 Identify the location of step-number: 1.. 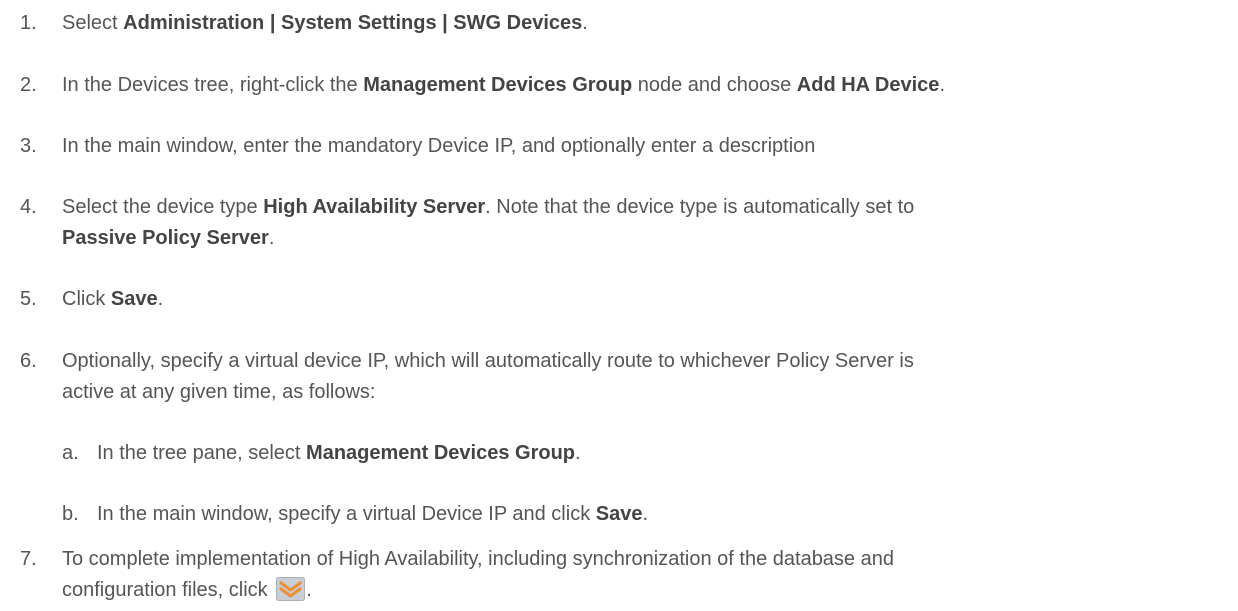
(28, 23).